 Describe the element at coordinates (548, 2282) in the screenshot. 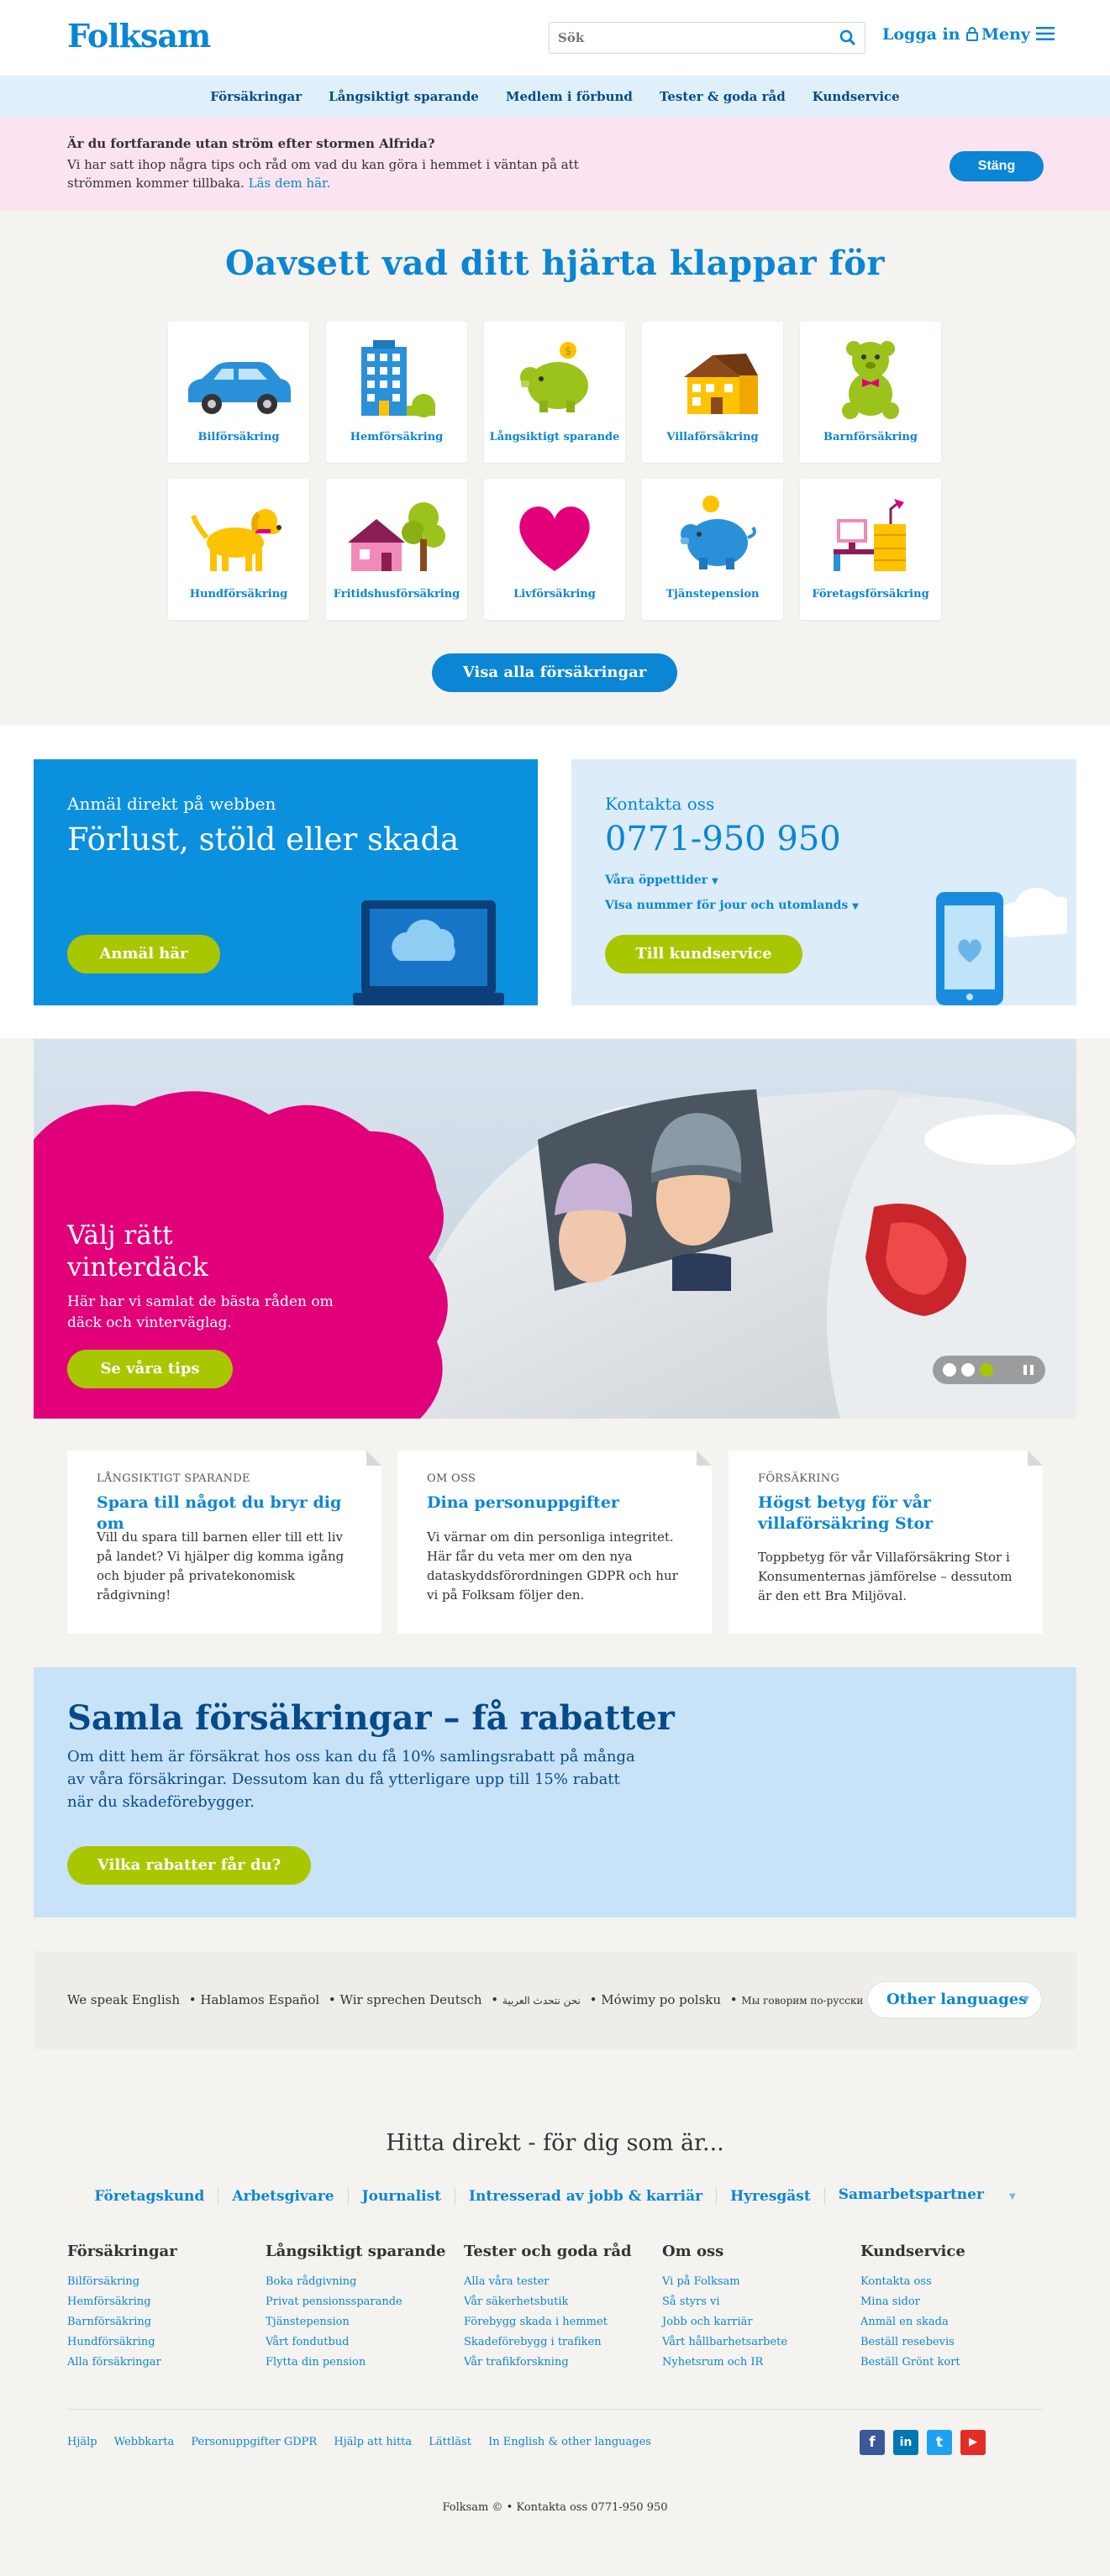

I see `footer-link: Alla våra tester` at that location.